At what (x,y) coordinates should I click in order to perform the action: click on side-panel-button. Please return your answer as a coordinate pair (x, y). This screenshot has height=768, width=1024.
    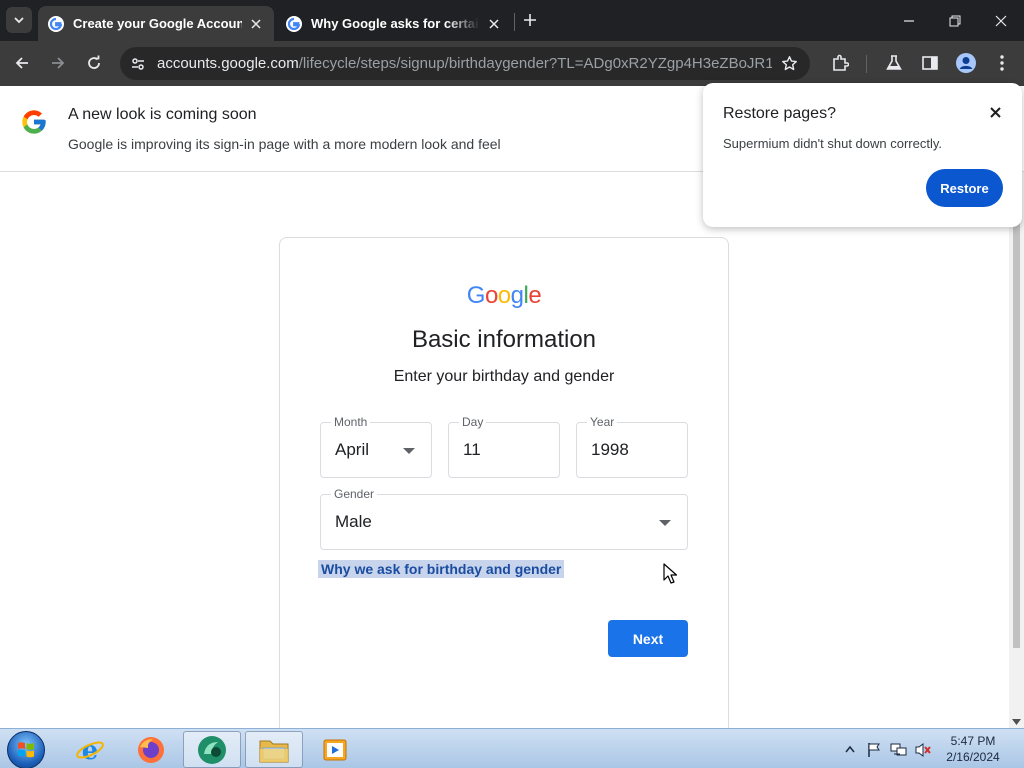
    Looking at the image, I should click on (930, 63).